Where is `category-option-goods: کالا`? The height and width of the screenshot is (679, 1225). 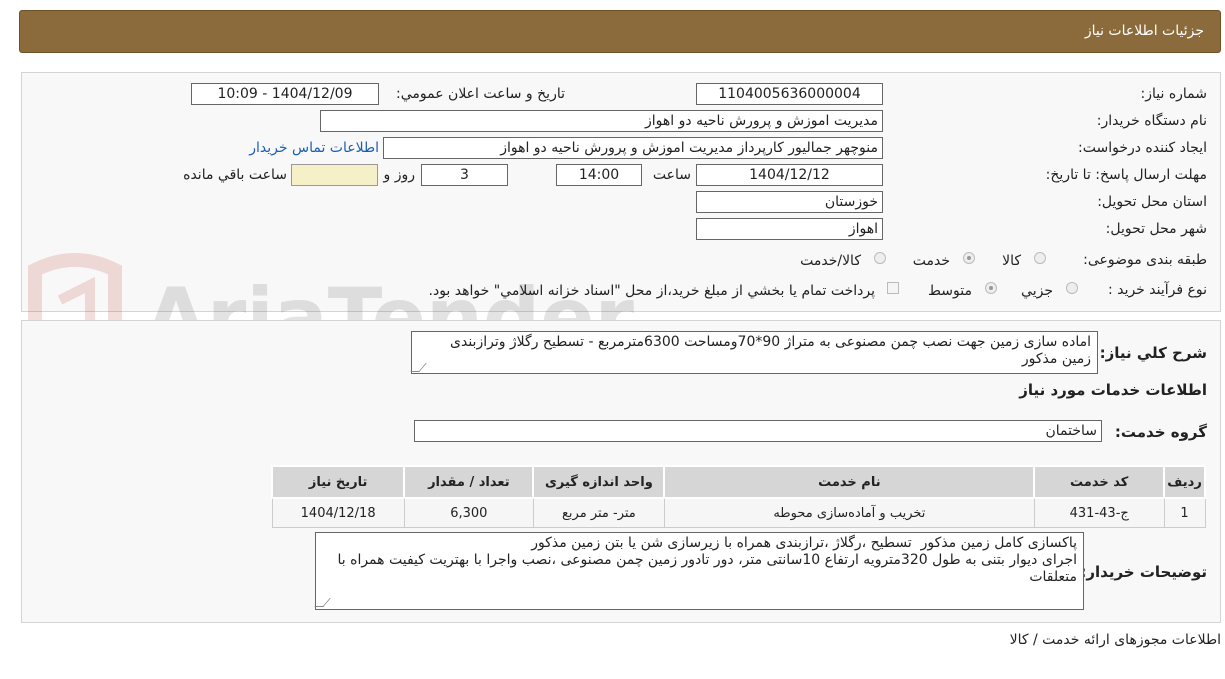
category-option-goods: کالا is located at coordinates (1011, 261).